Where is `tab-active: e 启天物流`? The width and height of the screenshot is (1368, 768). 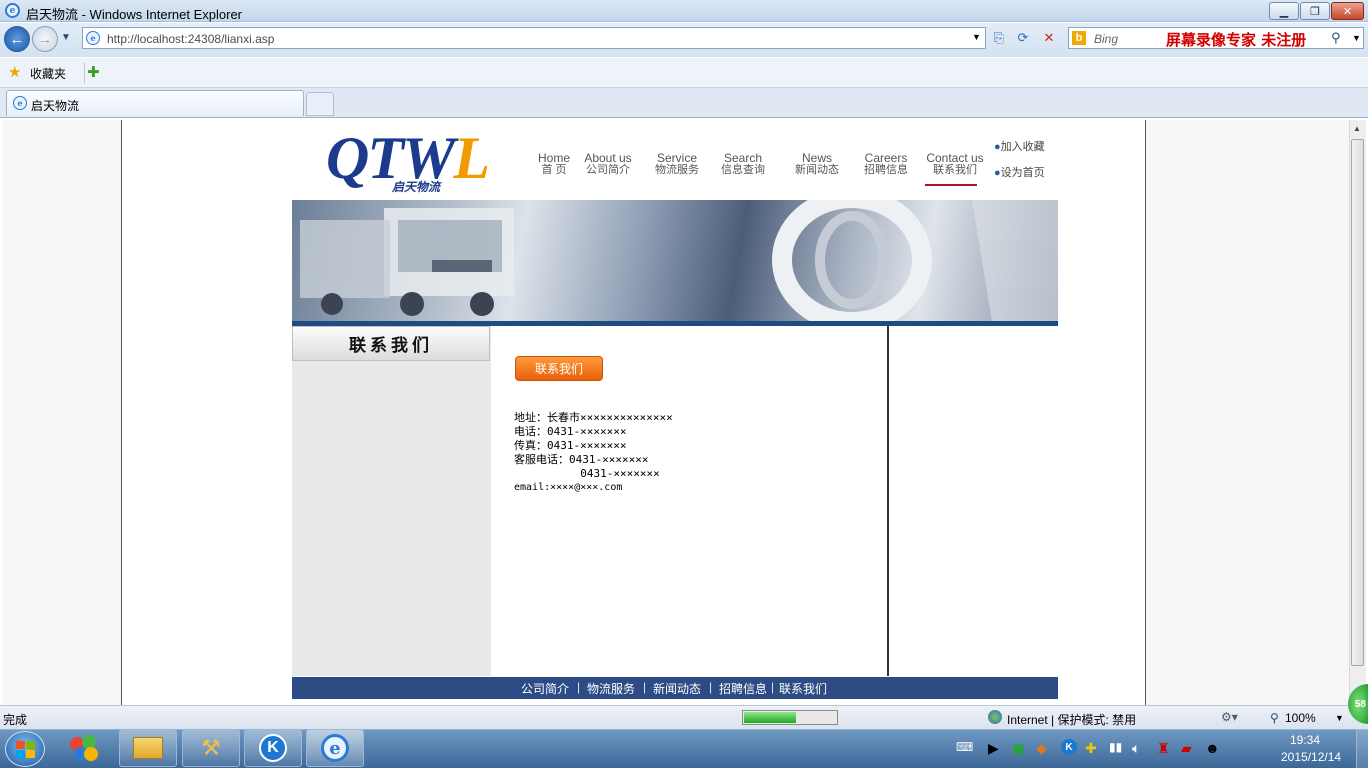
tab-active: e 启天物流 is located at coordinates (155, 103).